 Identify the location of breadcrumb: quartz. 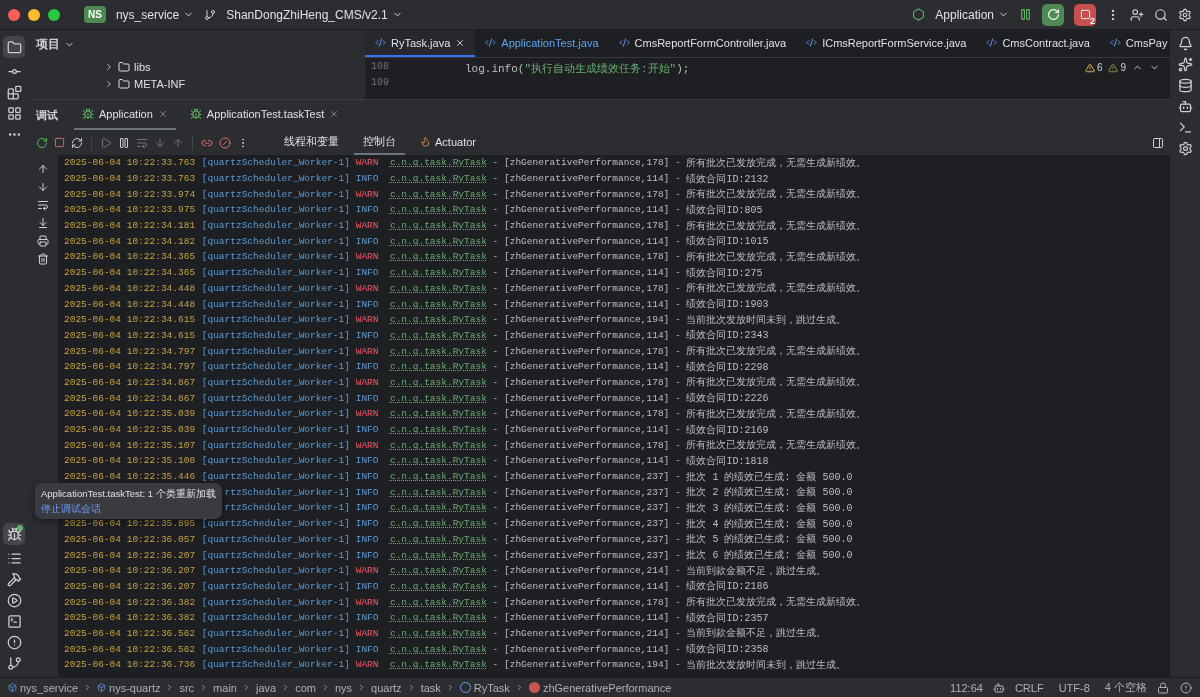
(386, 687).